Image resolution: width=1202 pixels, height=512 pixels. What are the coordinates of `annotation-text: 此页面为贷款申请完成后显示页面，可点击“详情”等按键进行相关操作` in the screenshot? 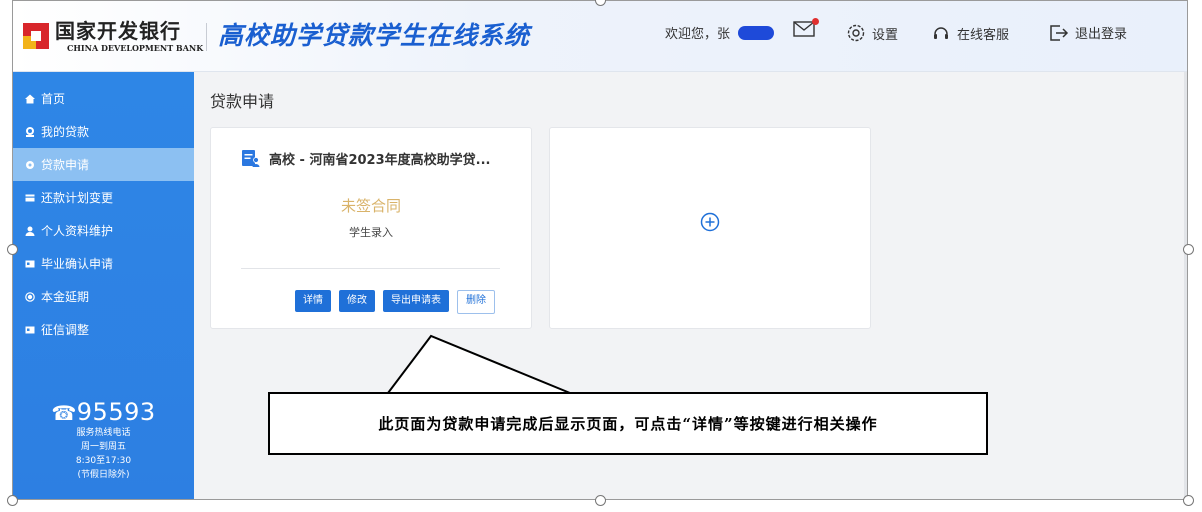 It's located at (628, 424).